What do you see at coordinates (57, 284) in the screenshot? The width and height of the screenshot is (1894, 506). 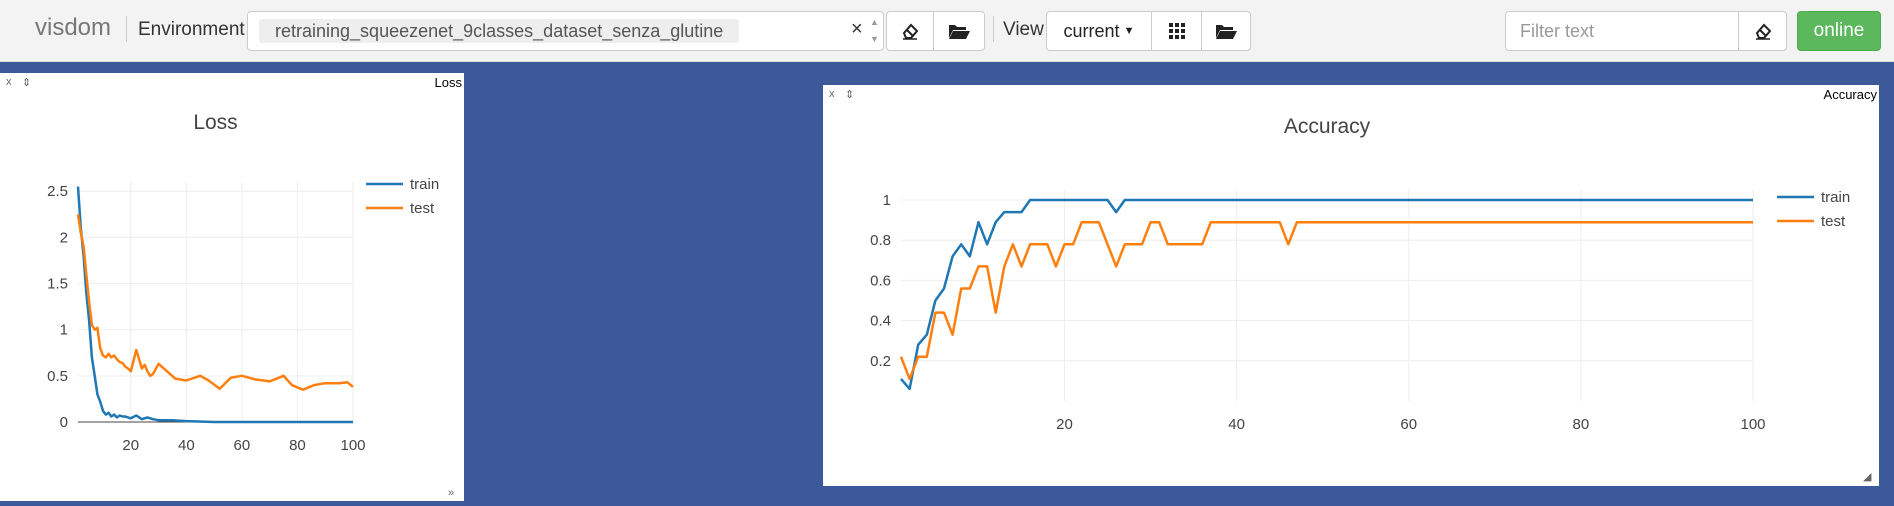 I see `y-tick-label: 1.5` at bounding box center [57, 284].